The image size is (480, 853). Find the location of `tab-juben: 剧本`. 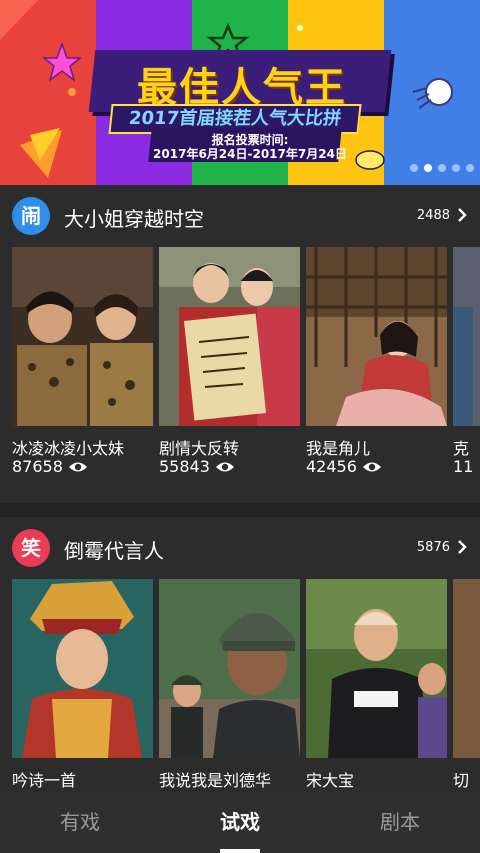

tab-juben: 剧本 is located at coordinates (400, 822).